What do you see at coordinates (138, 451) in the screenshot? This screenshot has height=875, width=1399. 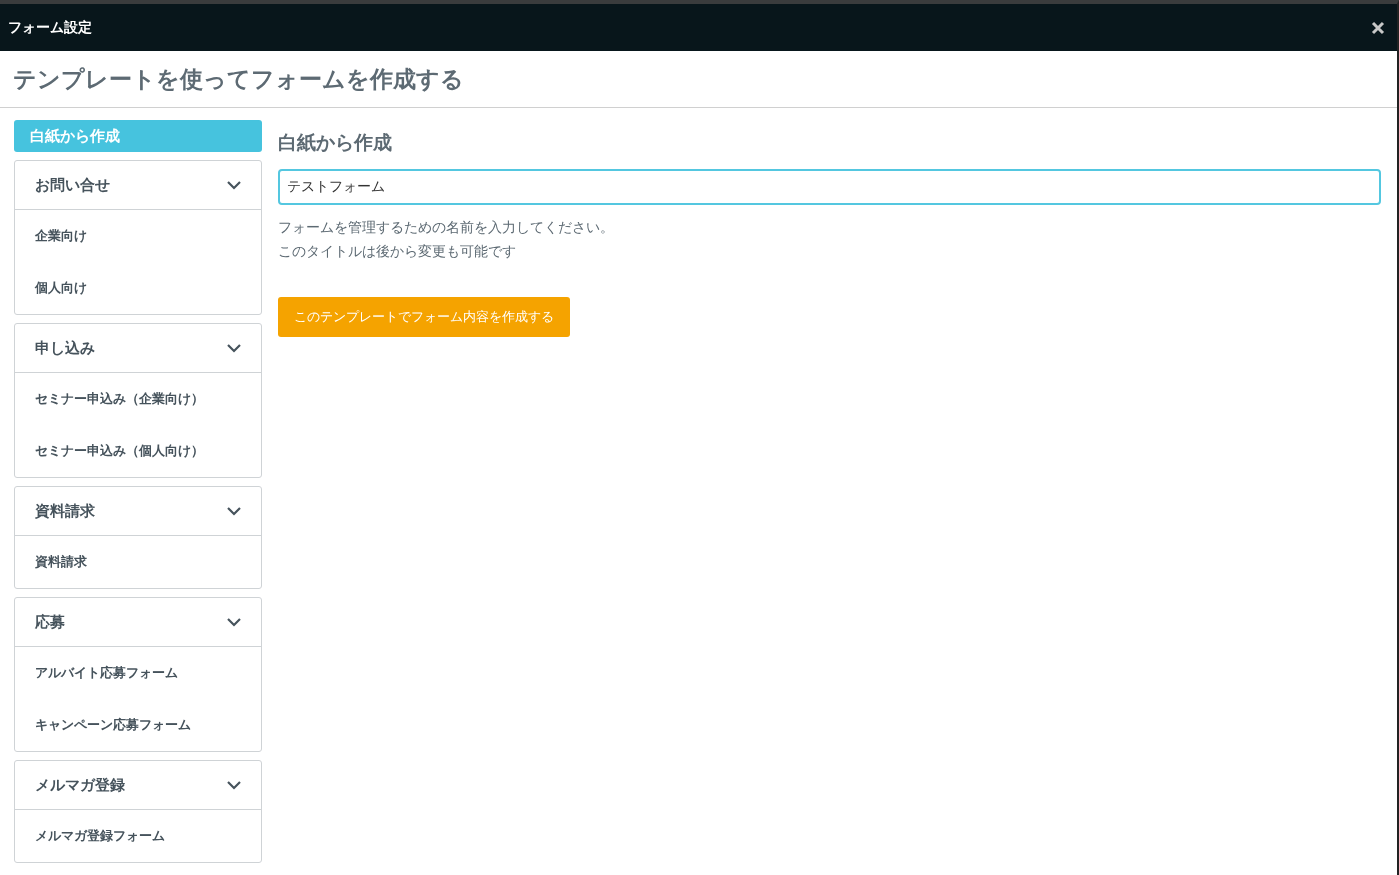 I see `template-item: セミナー申込み（個人向け）` at bounding box center [138, 451].